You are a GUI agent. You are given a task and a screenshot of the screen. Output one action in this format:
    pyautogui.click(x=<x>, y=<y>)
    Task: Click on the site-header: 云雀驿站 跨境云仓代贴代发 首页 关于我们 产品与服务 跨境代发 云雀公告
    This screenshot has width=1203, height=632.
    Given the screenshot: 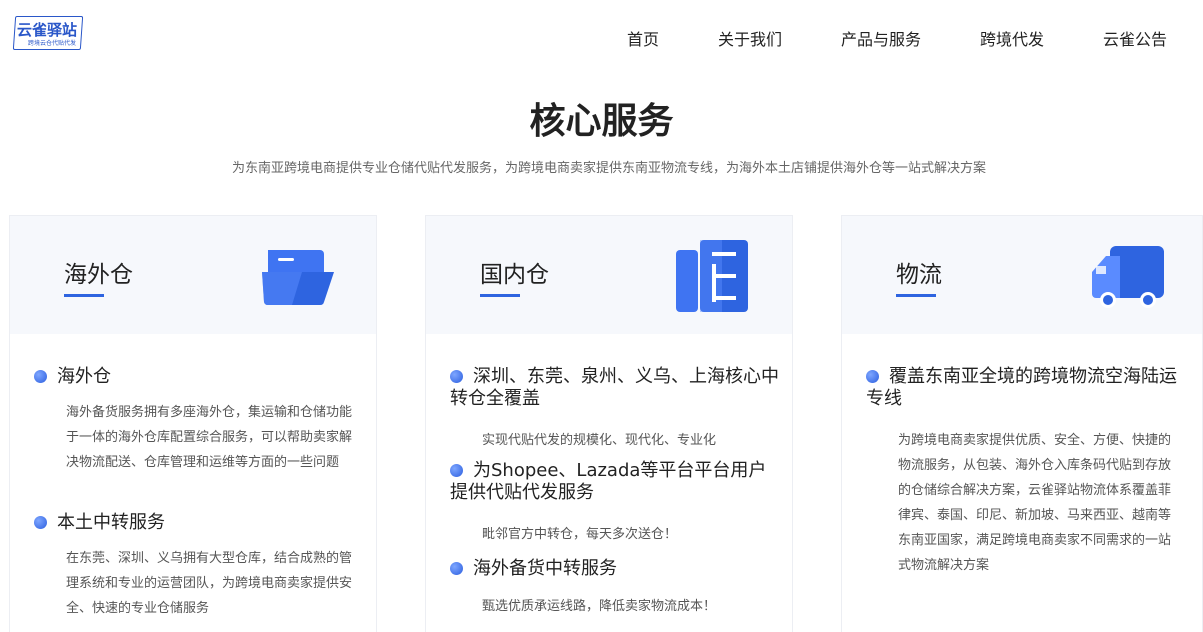 What is the action you would take?
    pyautogui.click(x=601, y=36)
    